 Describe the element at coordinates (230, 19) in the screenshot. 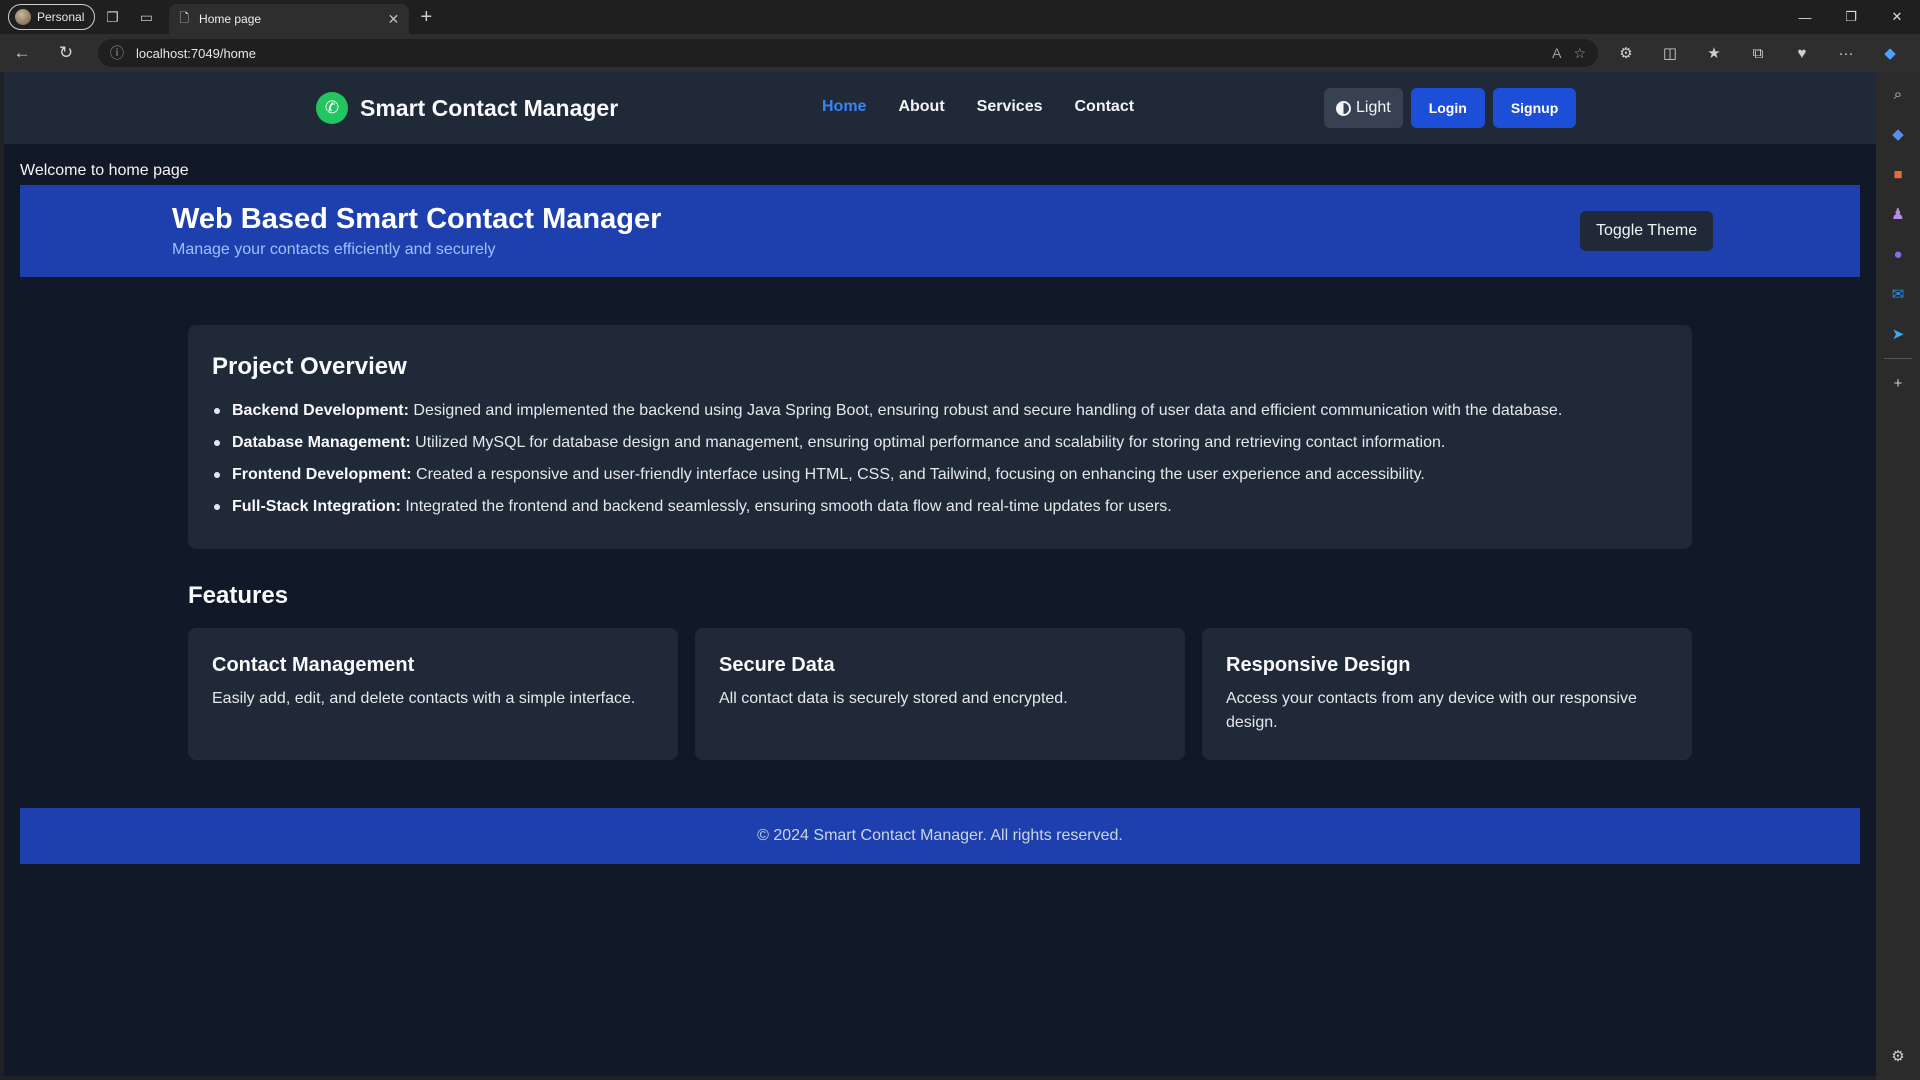

I see `tab-title: Home page` at that location.